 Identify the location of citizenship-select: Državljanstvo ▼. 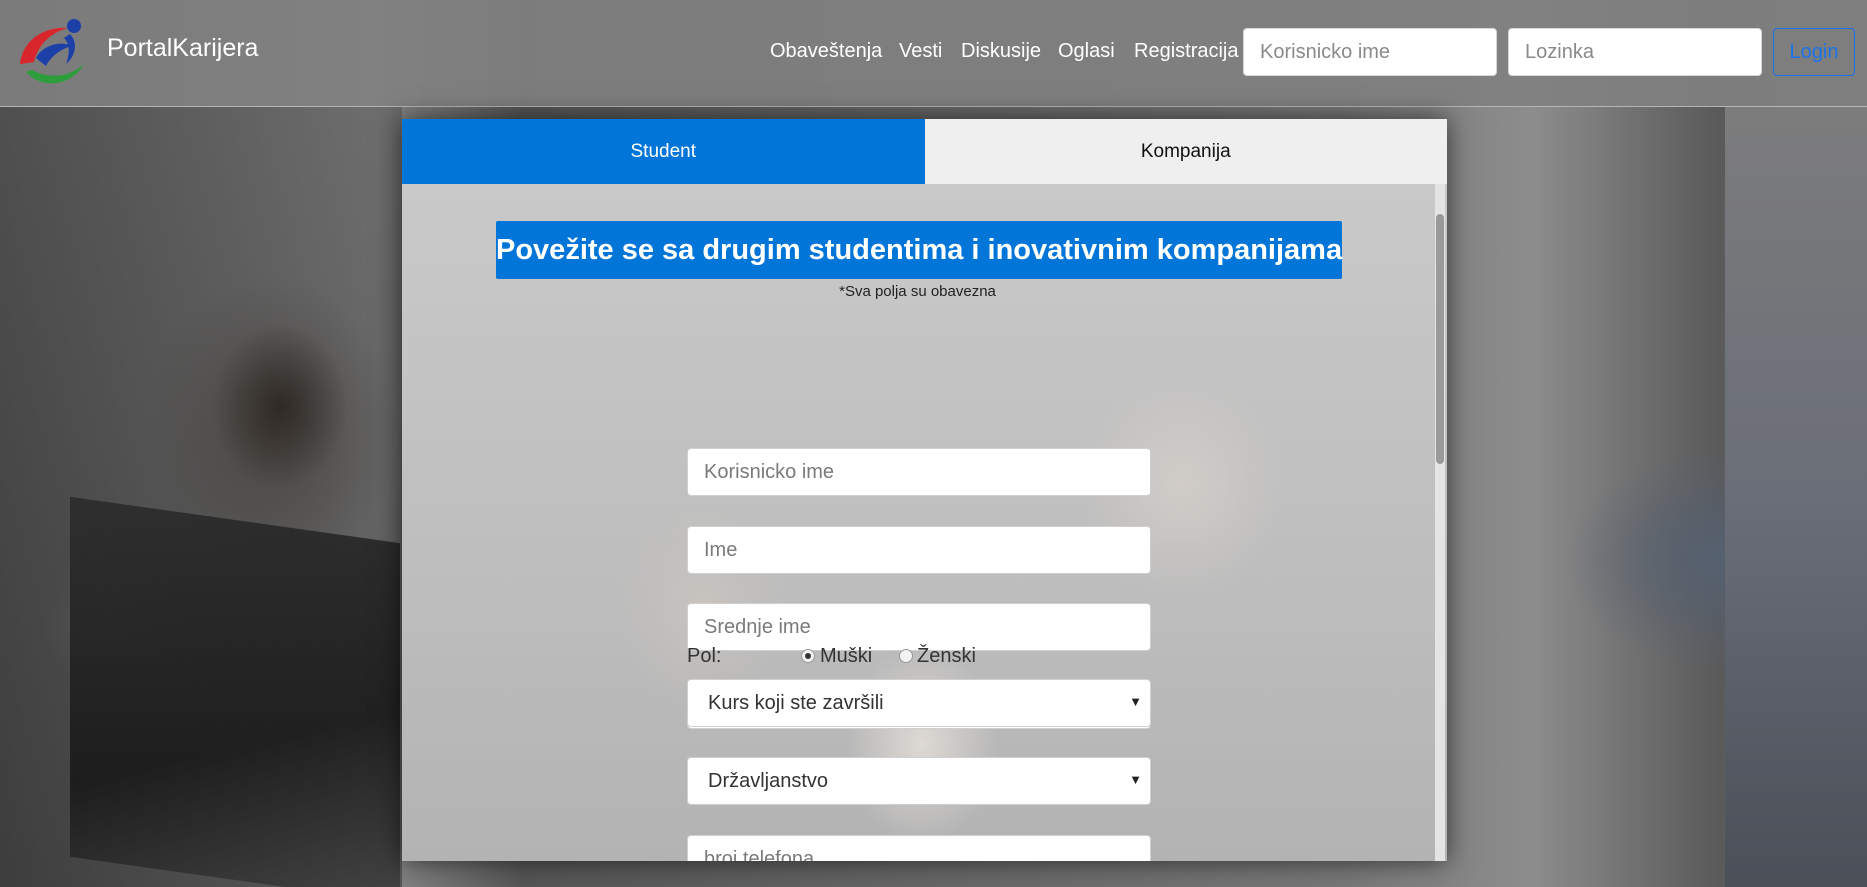
(919, 781).